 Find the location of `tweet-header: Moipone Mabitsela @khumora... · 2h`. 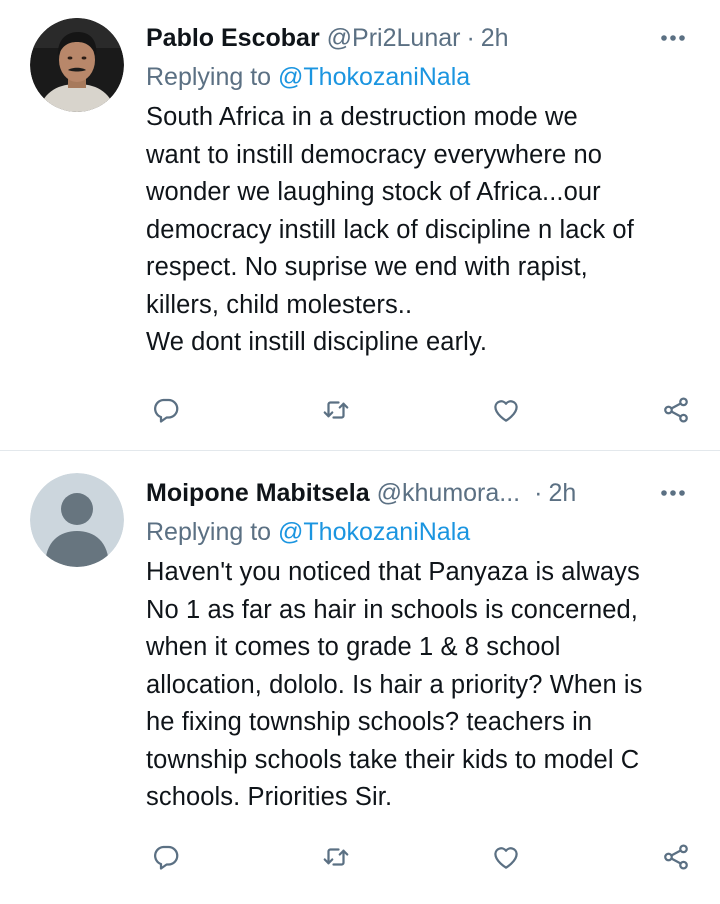

tweet-header: Moipone Mabitsela @khumora... · 2h is located at coordinates (421, 493).